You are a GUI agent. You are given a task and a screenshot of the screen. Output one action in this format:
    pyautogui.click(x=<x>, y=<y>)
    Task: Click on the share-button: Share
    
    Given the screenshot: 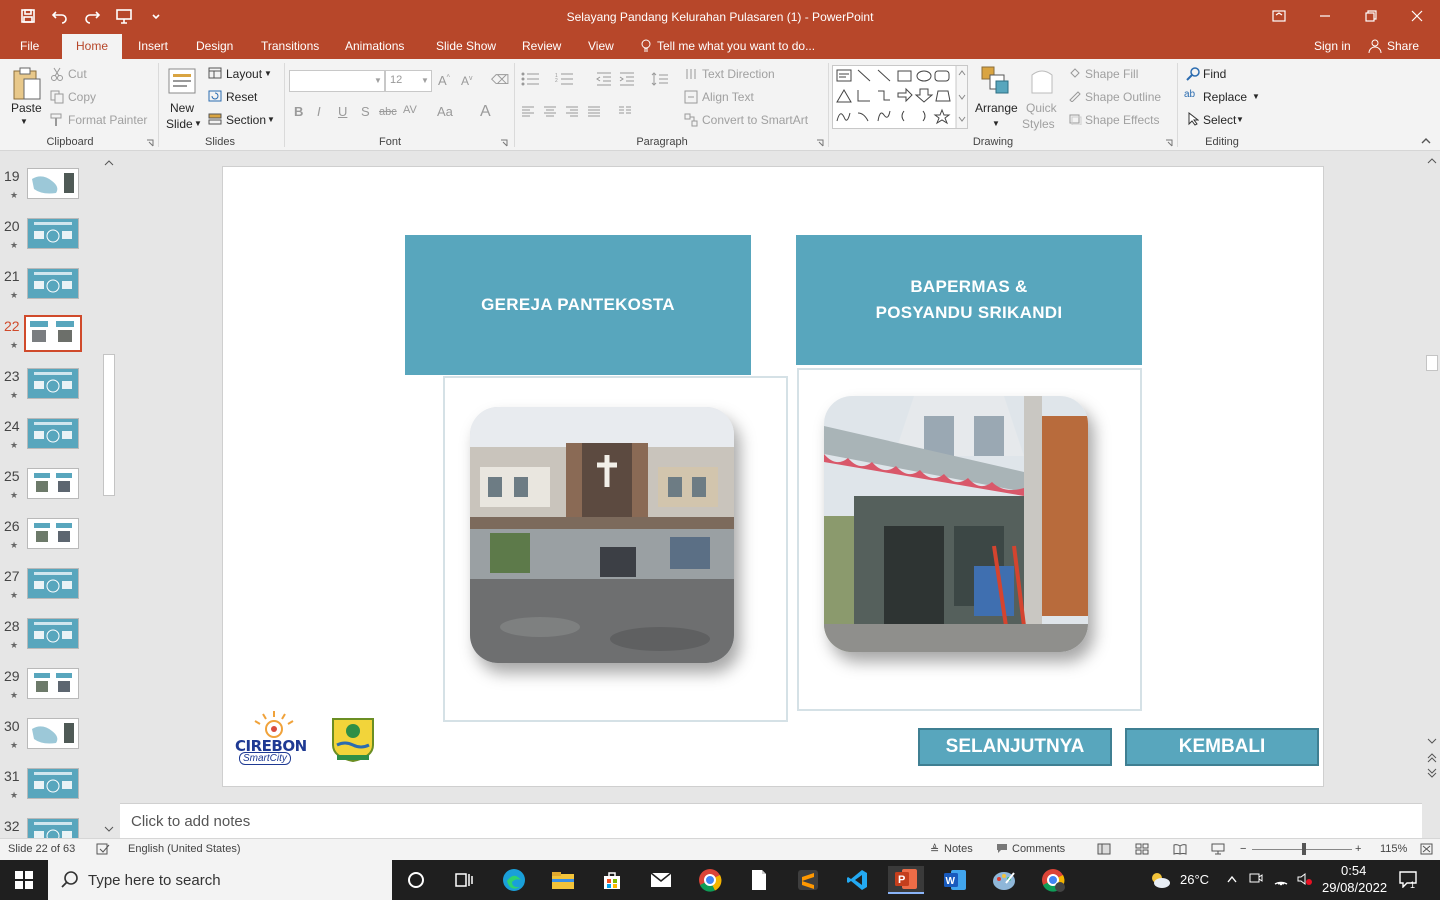 What is the action you would take?
    pyautogui.click(x=1393, y=46)
    